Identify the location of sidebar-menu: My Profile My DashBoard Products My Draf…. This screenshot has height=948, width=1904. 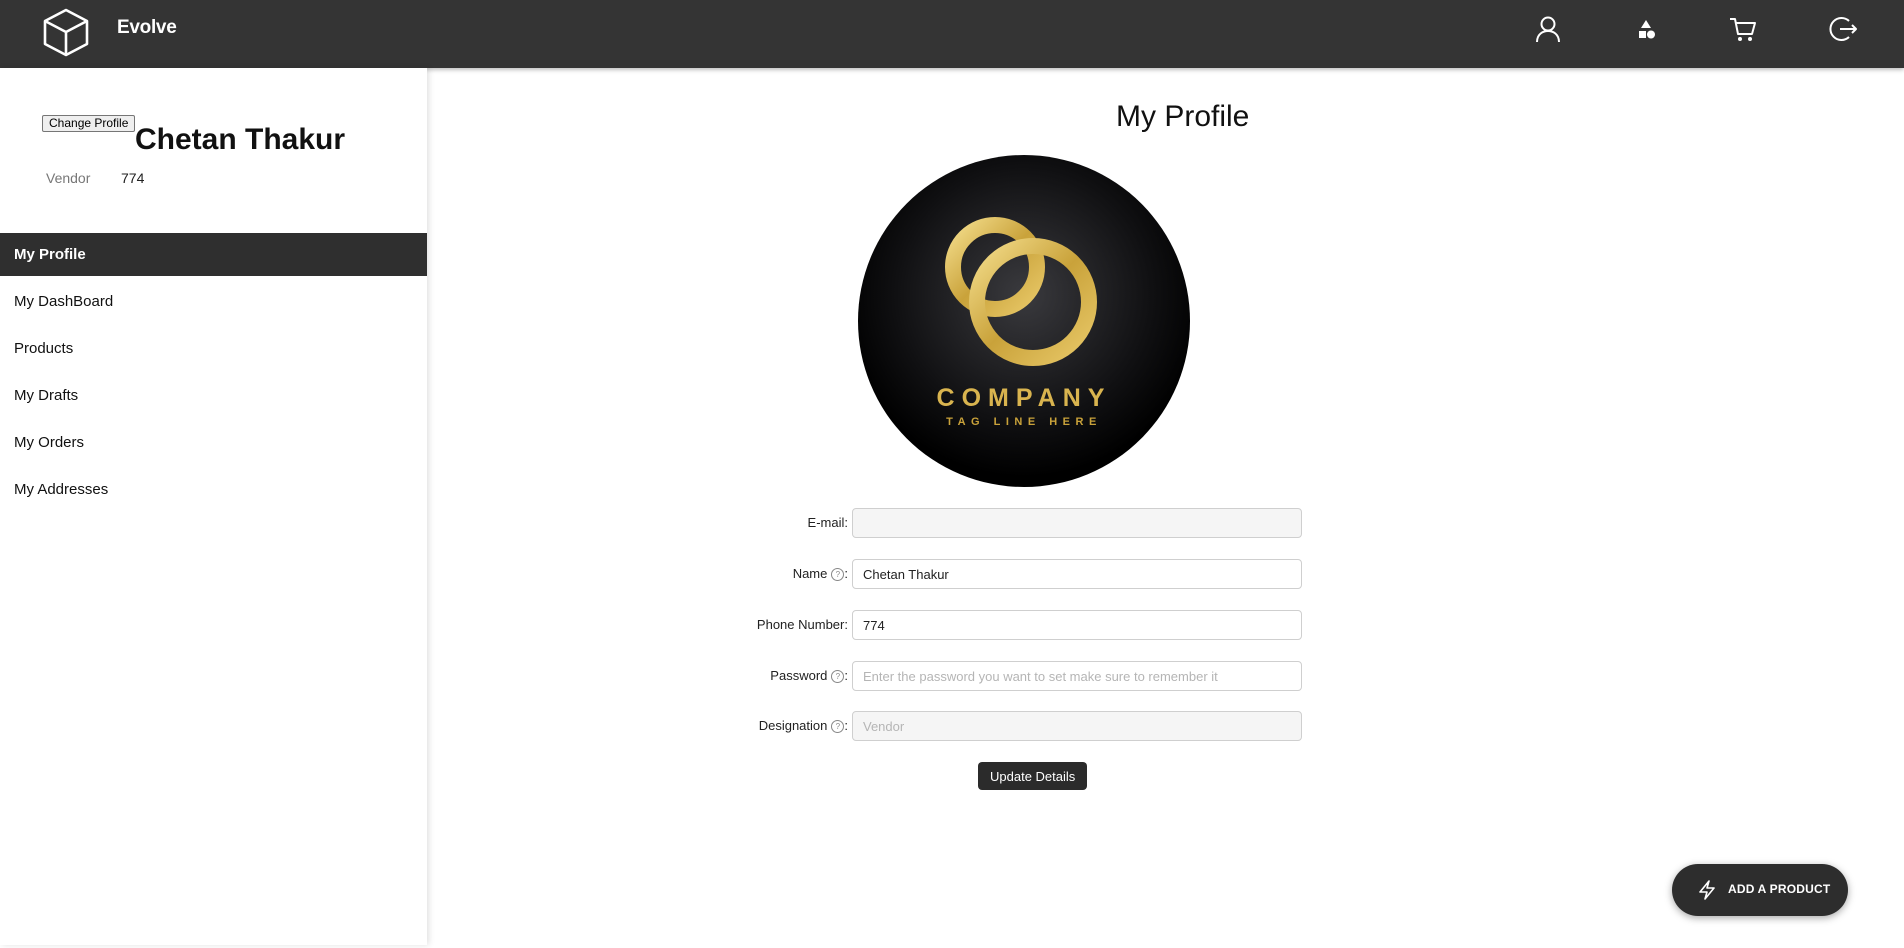
(213, 374).